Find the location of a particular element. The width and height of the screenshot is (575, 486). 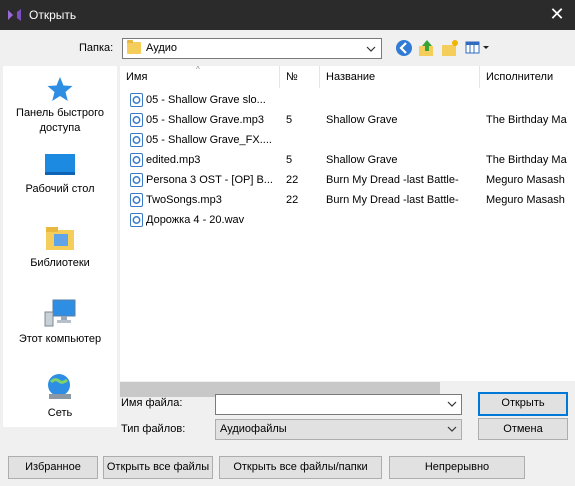

cancel-button: Отмена is located at coordinates (523, 429).